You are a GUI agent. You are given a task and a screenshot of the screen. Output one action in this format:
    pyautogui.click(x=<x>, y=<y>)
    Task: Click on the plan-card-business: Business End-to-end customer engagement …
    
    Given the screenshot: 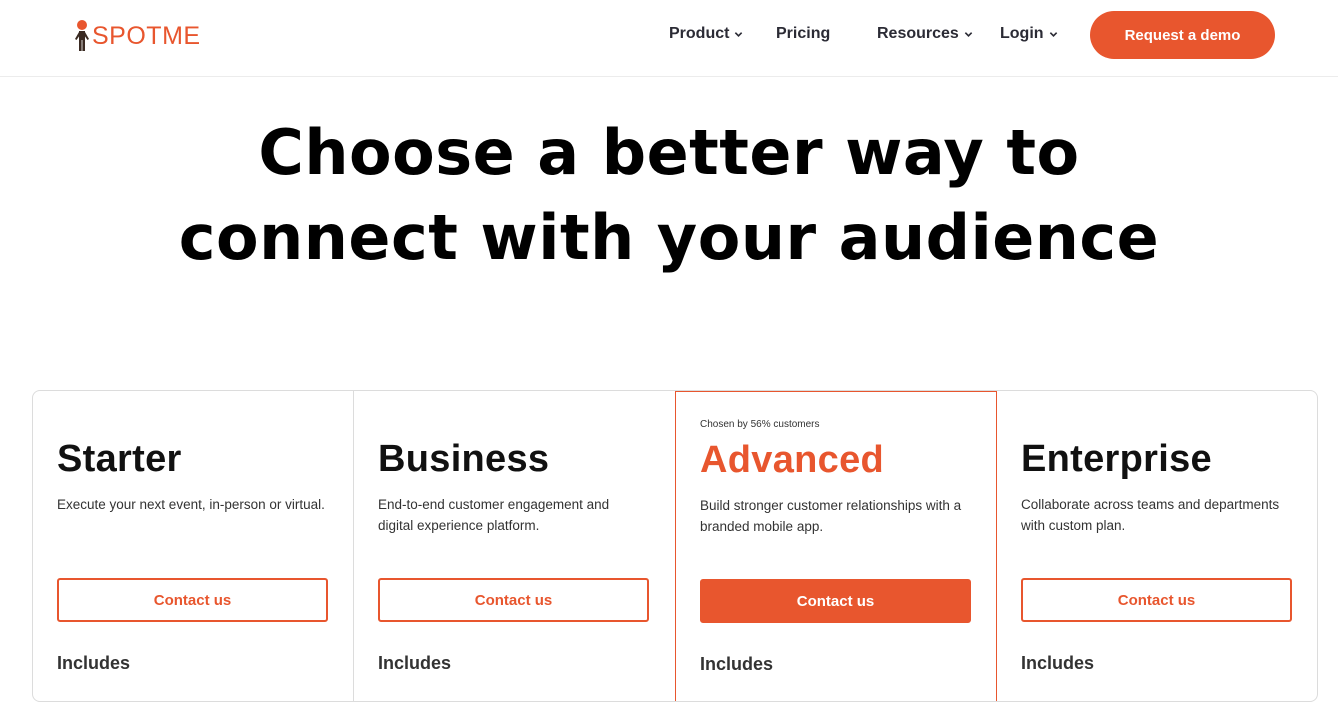 What is the action you would take?
    pyautogui.click(x=515, y=546)
    